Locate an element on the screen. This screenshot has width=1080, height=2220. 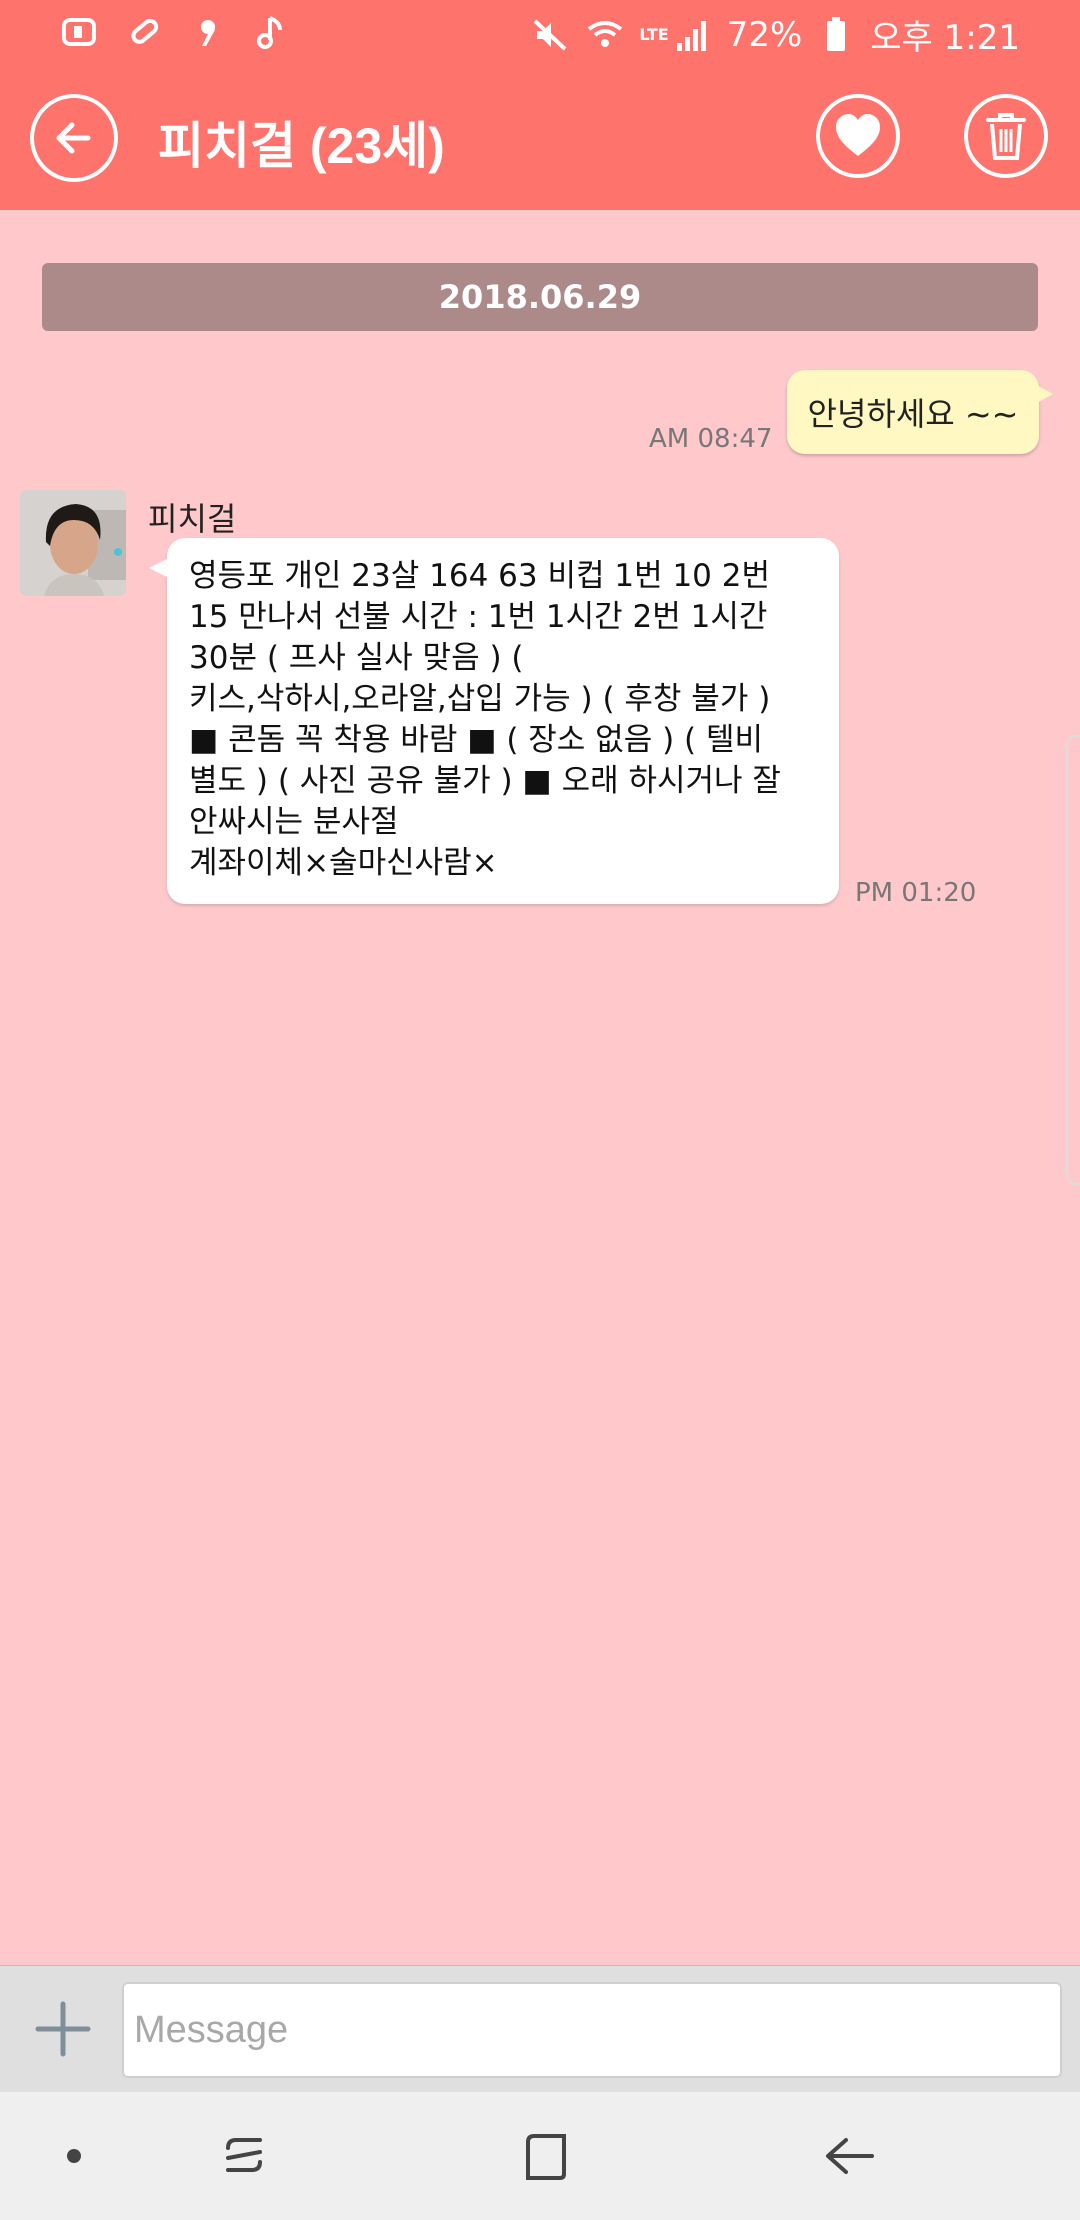
page-title: 피치걸 (23세) is located at coordinates (301, 146).